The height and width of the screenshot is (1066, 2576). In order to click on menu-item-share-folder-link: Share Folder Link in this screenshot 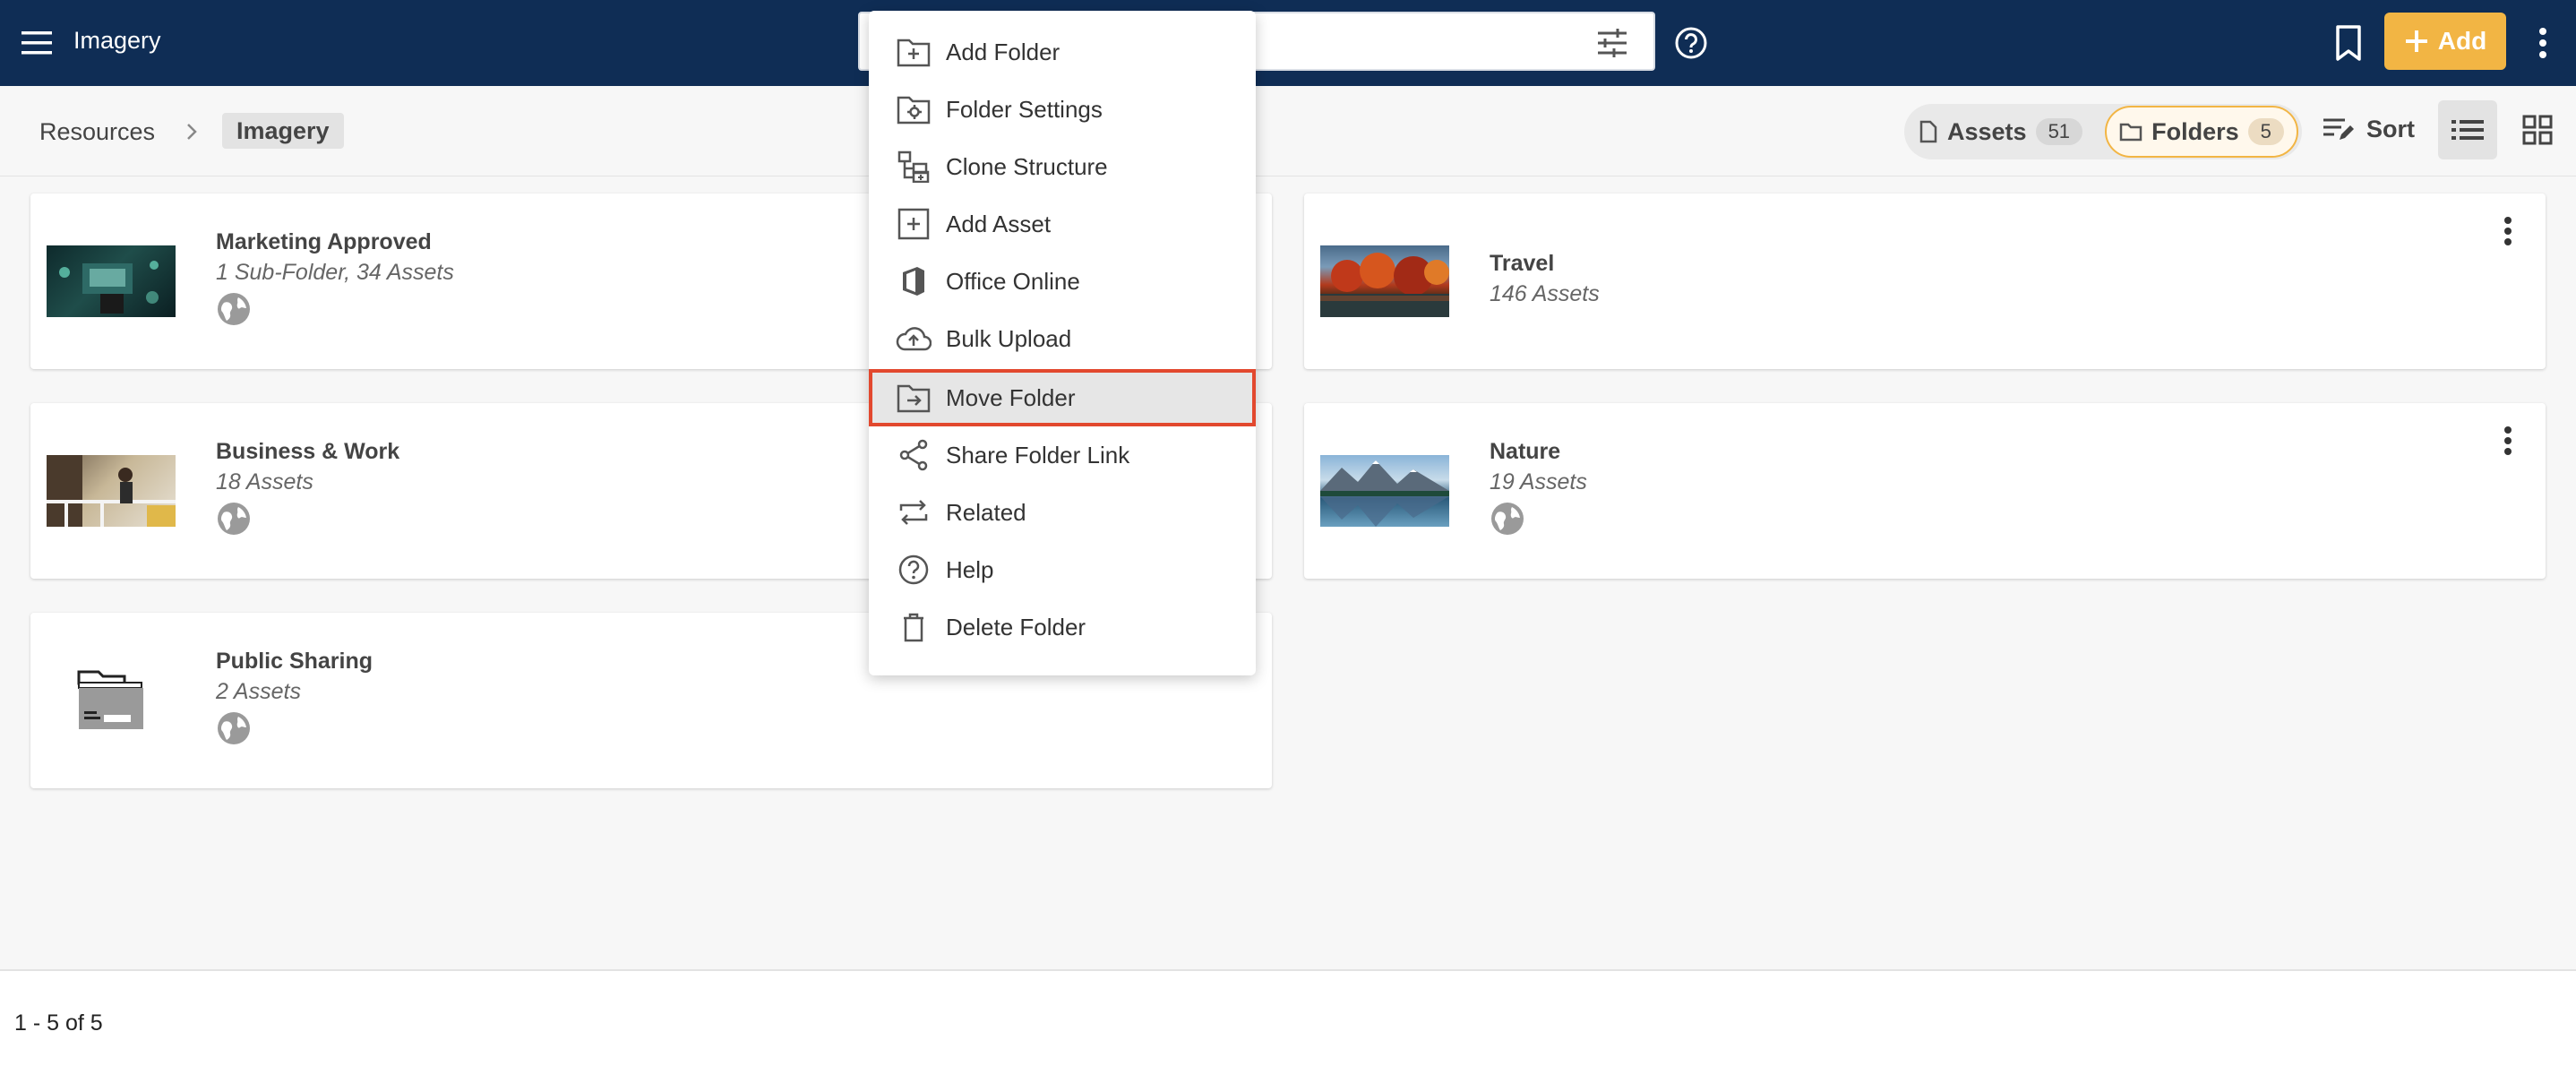, I will do `click(1062, 455)`.